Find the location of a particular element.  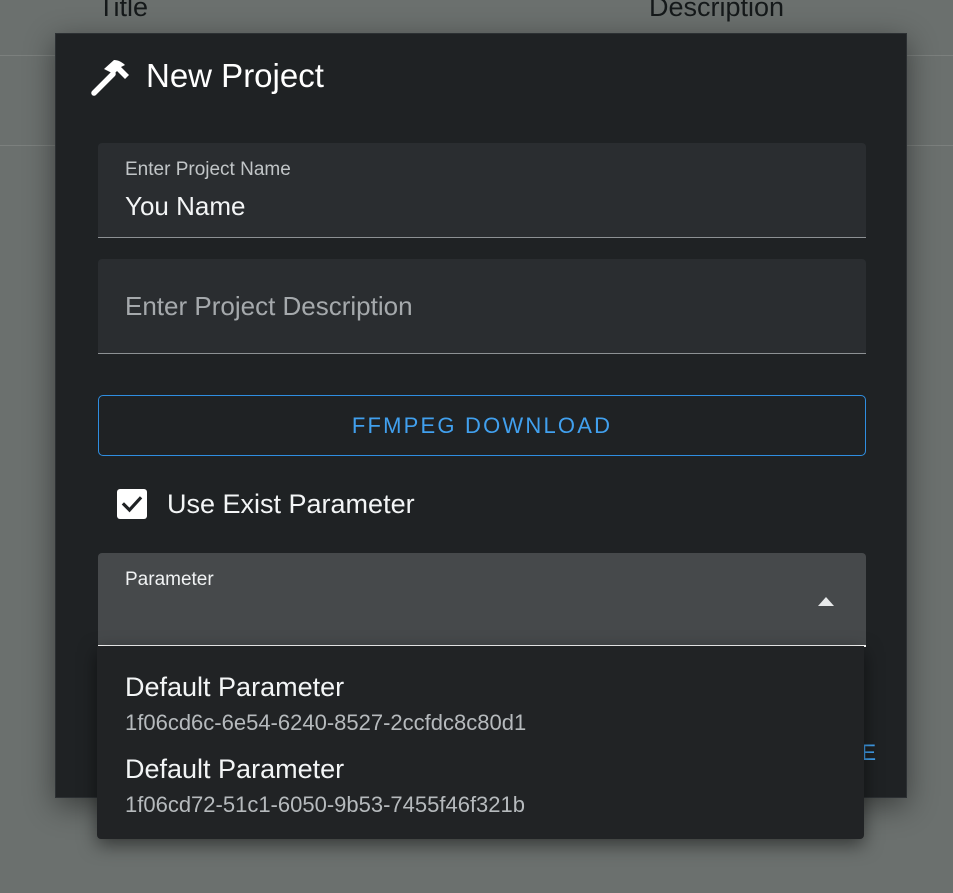

dialog-title: New Project is located at coordinates (206, 76).